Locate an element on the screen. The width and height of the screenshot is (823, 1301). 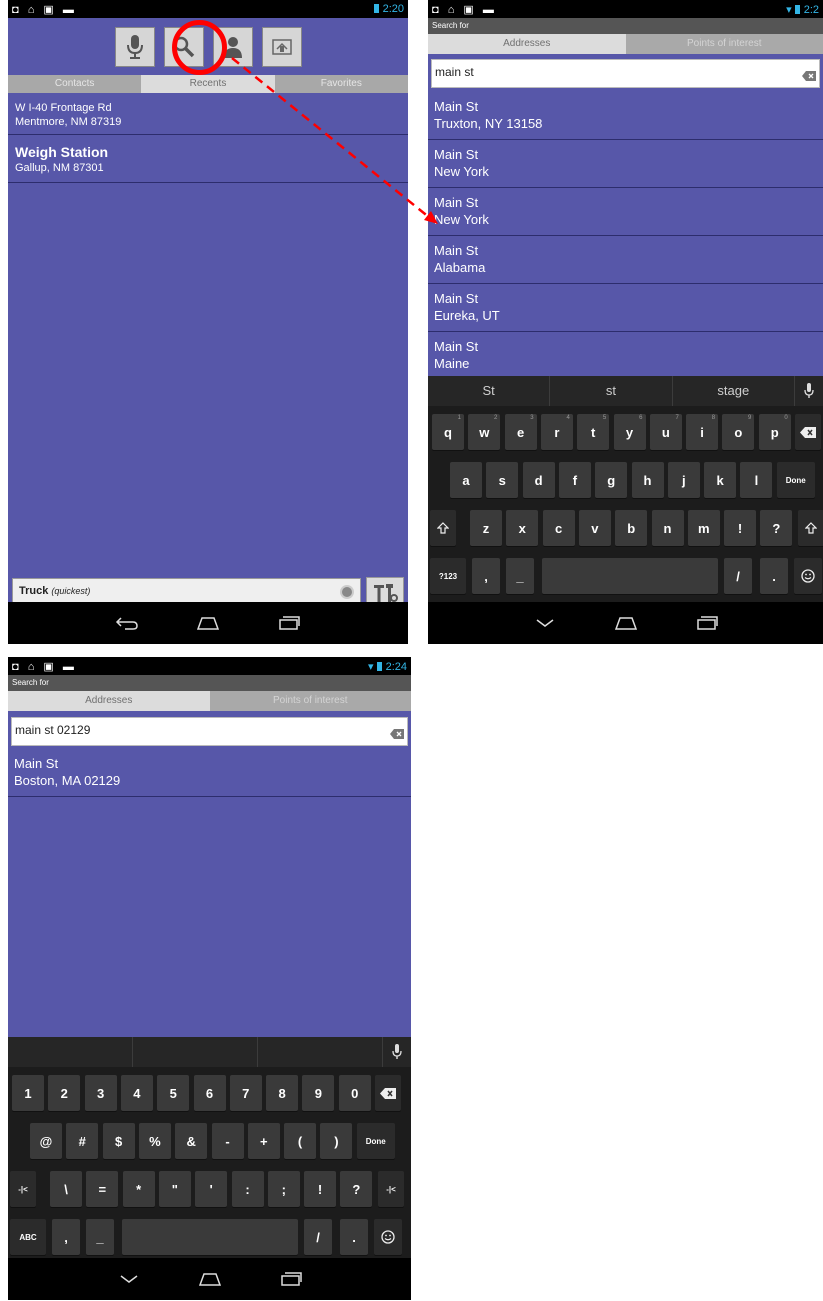
keyboard-key: # is located at coordinates (82, 1141).